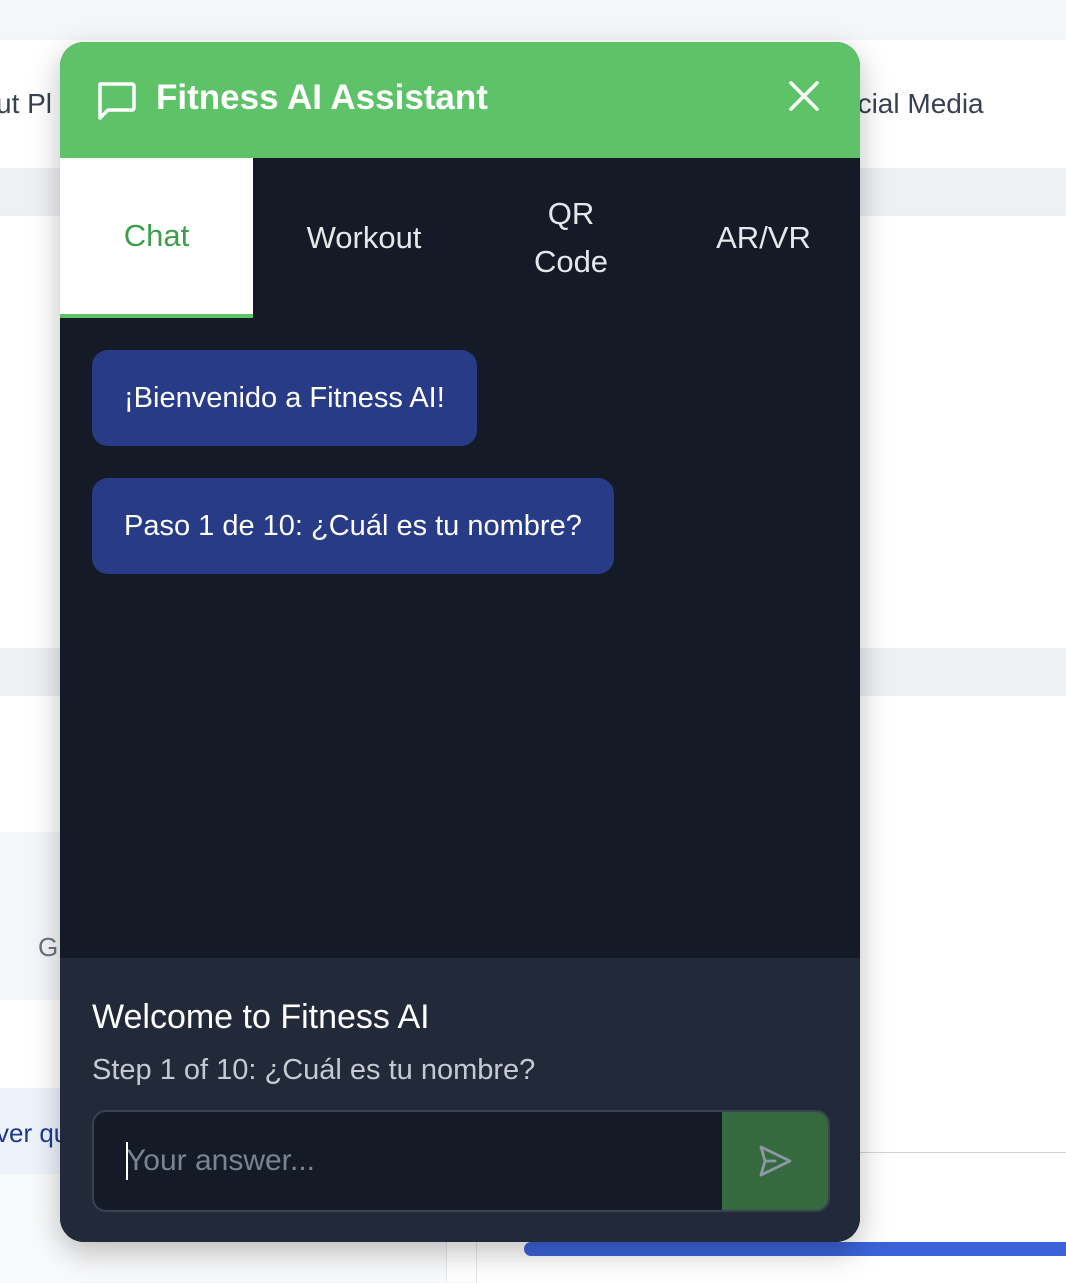 The height and width of the screenshot is (1283, 1066). I want to click on tab-label: Chat, so click(156, 235).